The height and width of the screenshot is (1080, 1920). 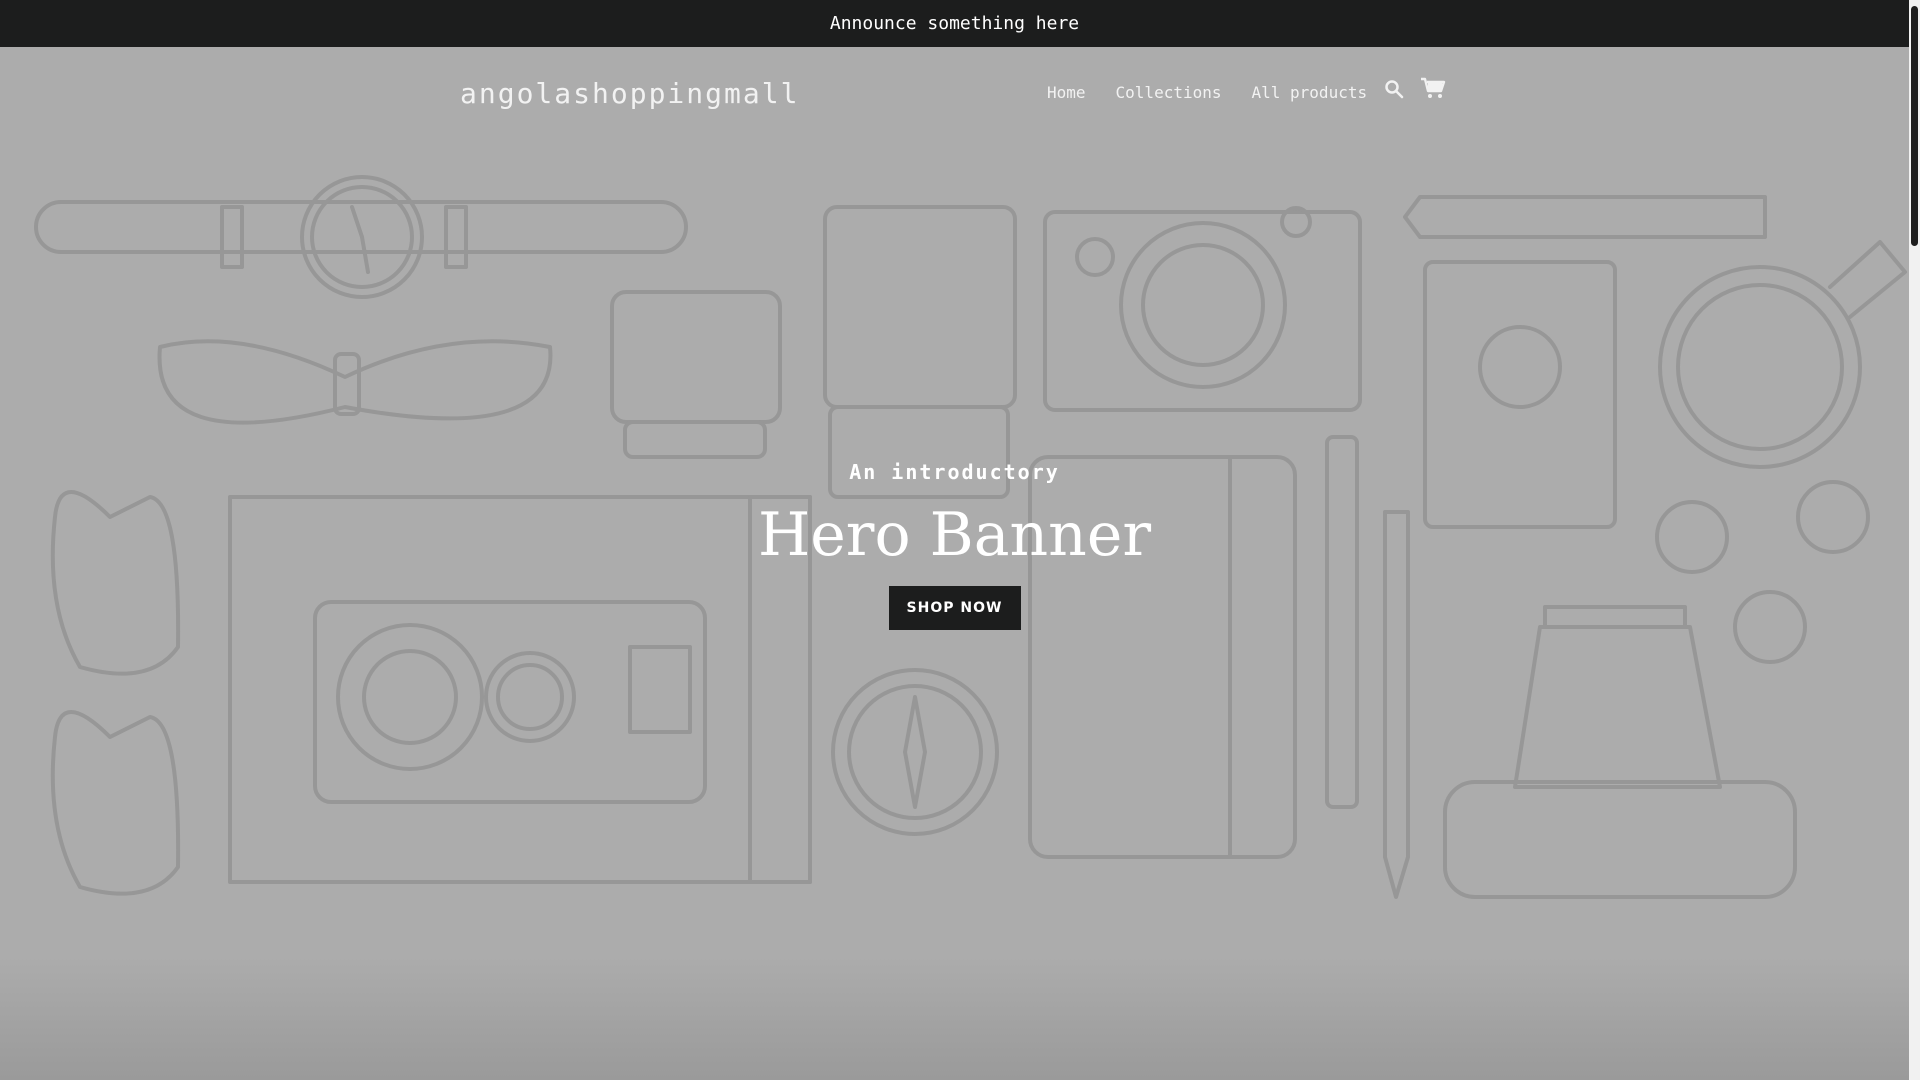 I want to click on announcement-text: Announce something here, so click(x=954, y=23).